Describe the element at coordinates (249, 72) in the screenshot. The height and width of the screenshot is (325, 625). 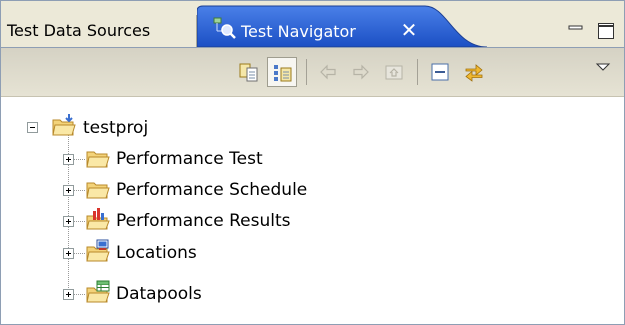
I see `show-resources-icon` at that location.